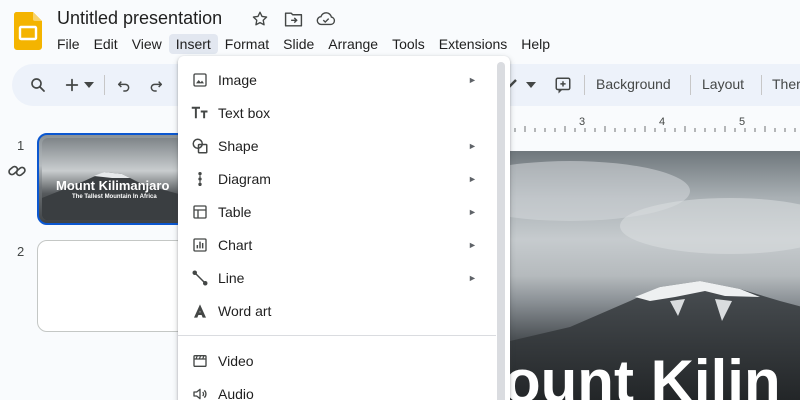 Image resolution: width=800 pixels, height=400 pixels. I want to click on line-icon, so click(200, 278).